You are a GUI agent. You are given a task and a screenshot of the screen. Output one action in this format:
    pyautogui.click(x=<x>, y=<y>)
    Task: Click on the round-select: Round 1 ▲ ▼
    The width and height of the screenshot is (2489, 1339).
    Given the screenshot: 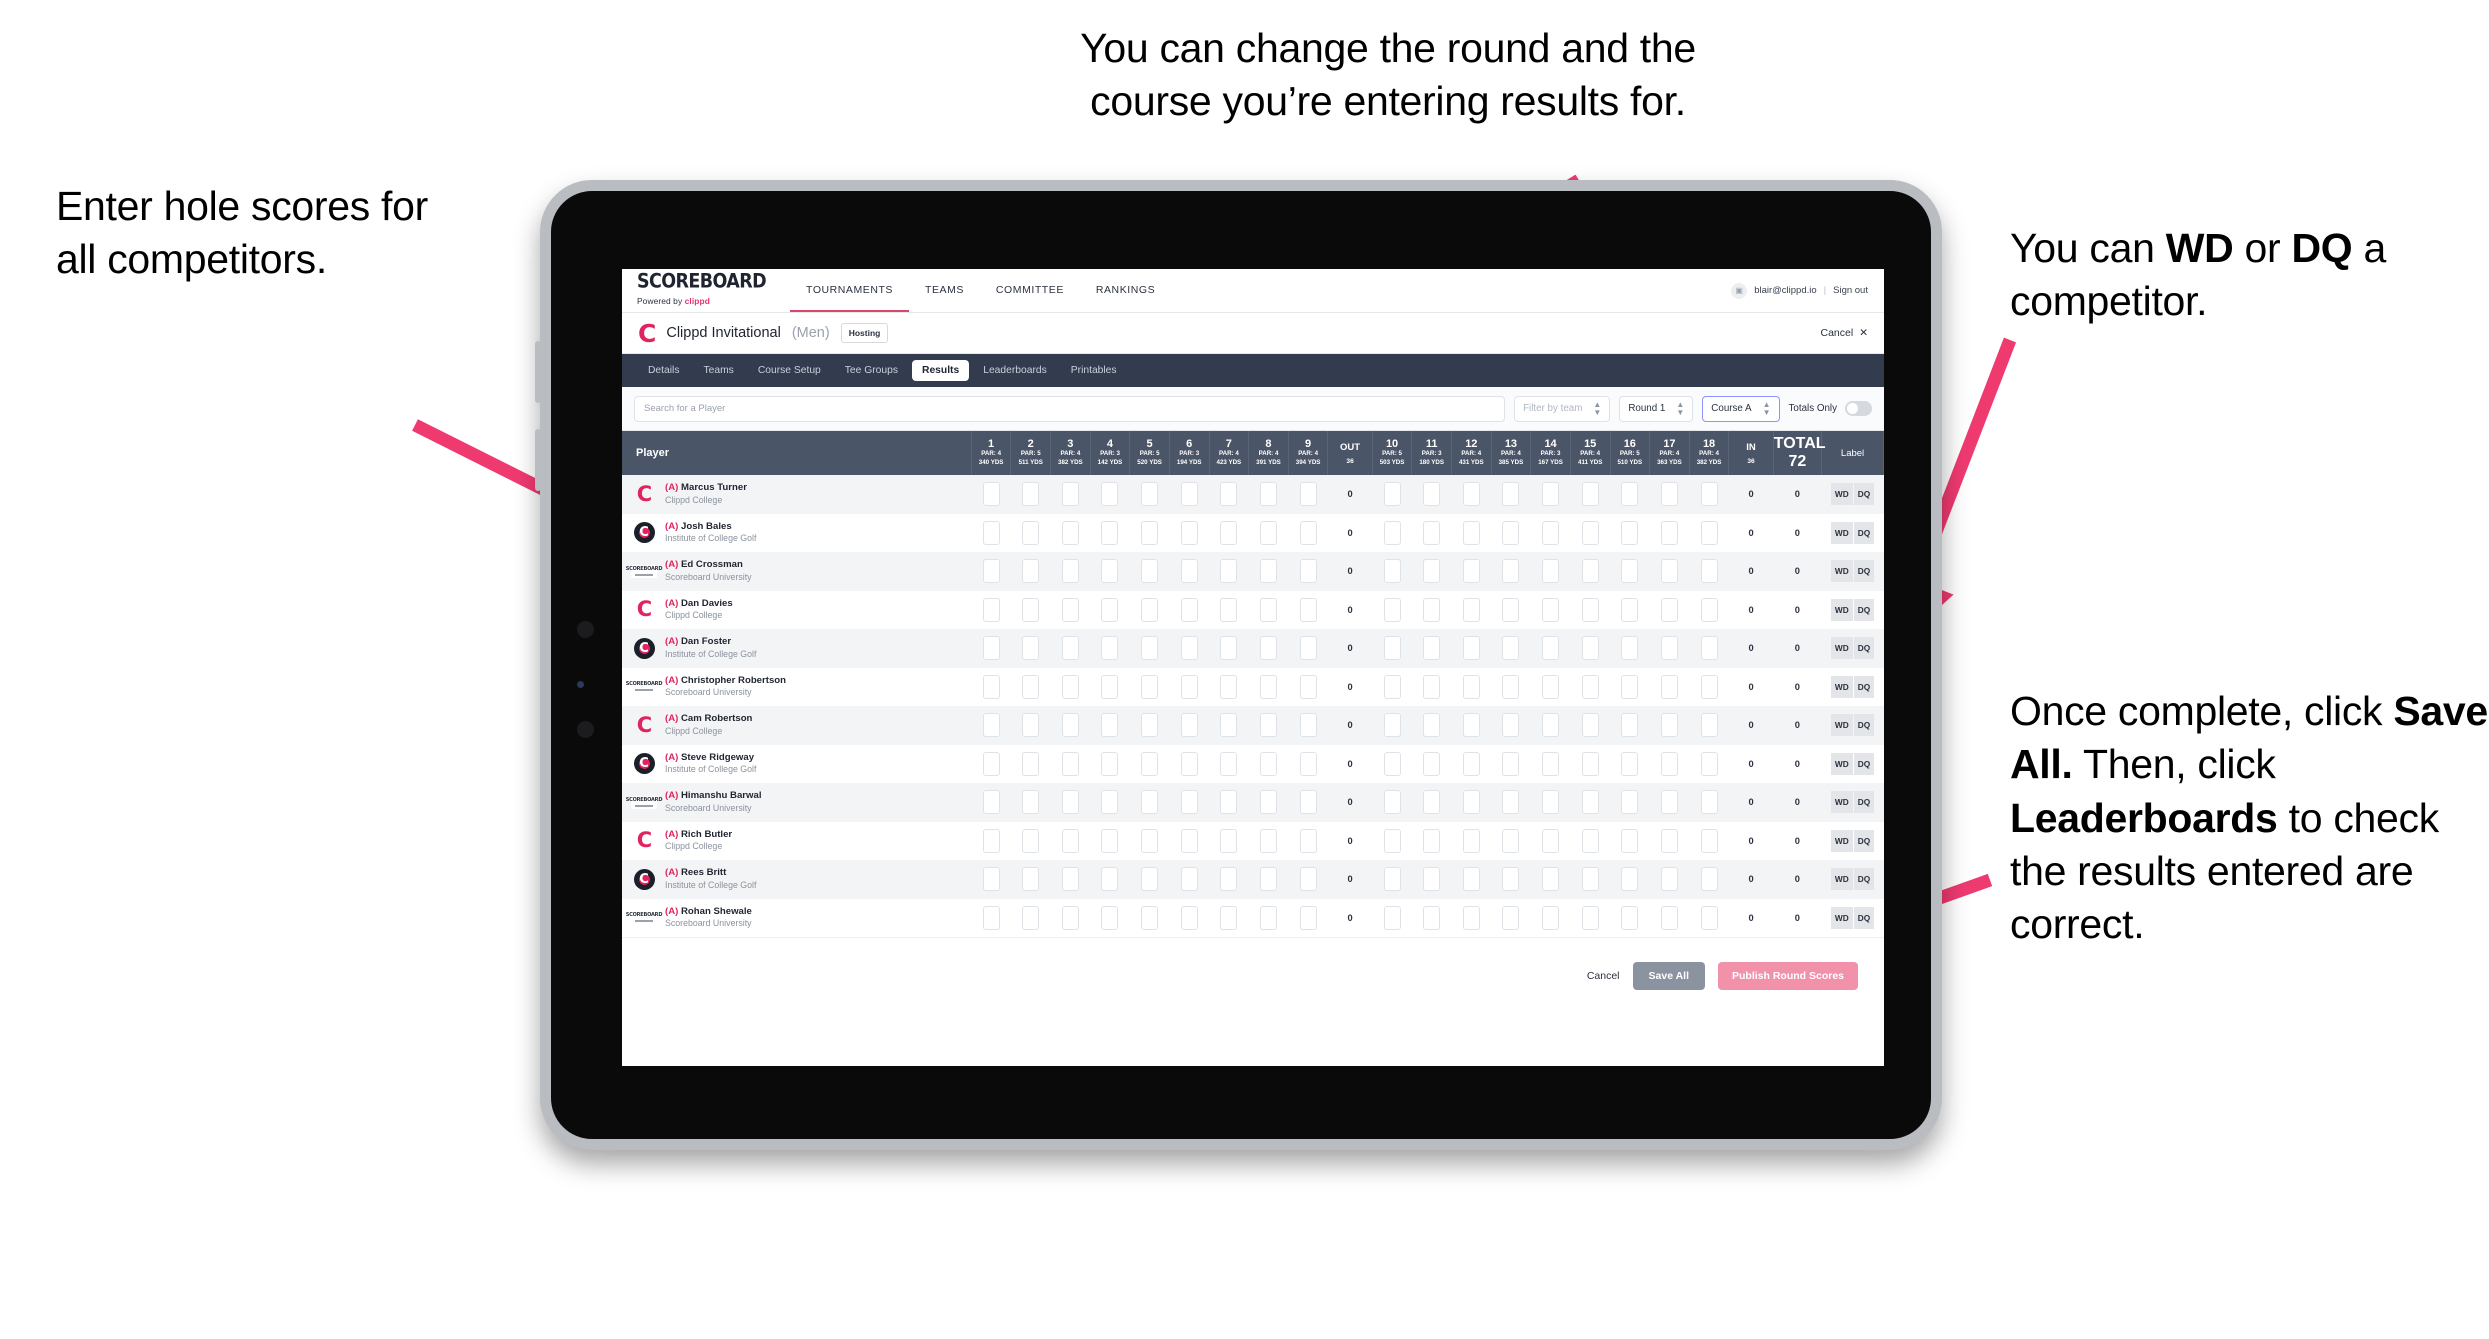 What is the action you would take?
    pyautogui.click(x=1656, y=408)
    